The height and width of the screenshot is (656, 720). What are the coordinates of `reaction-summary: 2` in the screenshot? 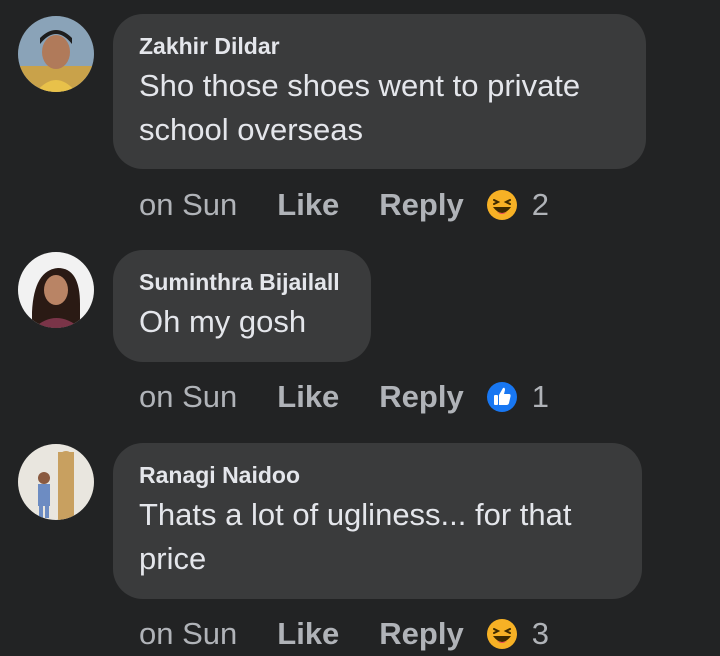 It's located at (517, 205).